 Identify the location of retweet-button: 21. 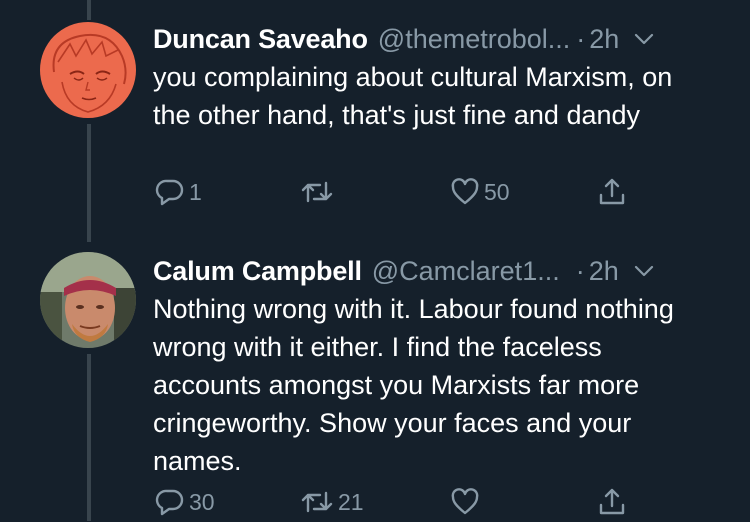
(332, 502).